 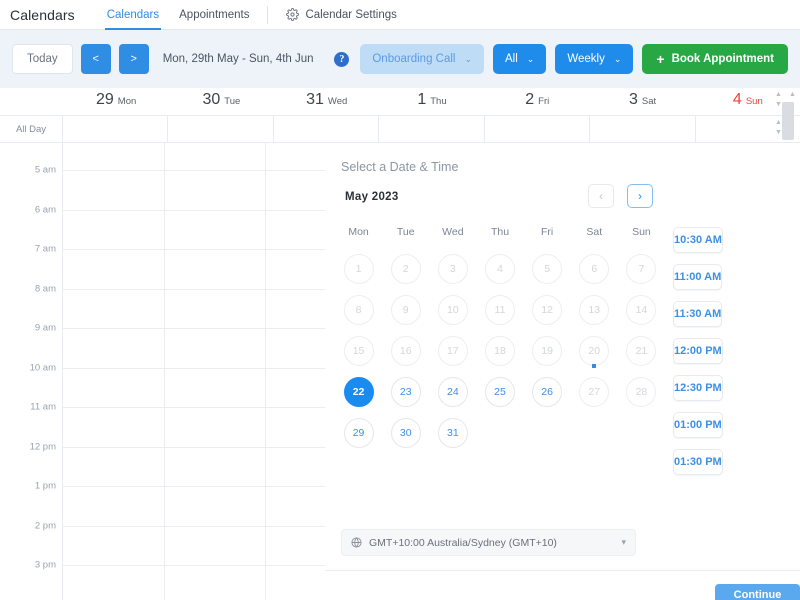 What do you see at coordinates (405, 350) in the screenshot?
I see `date-cell: 16` at bounding box center [405, 350].